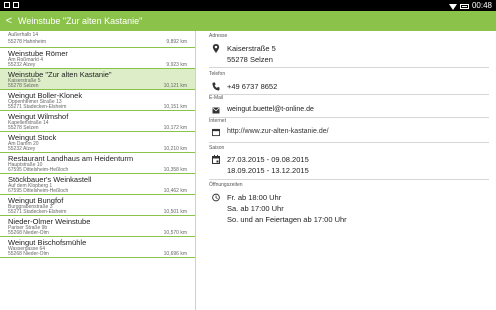 The width and height of the screenshot is (496, 310). I want to click on wifi-icon, so click(452, 6).